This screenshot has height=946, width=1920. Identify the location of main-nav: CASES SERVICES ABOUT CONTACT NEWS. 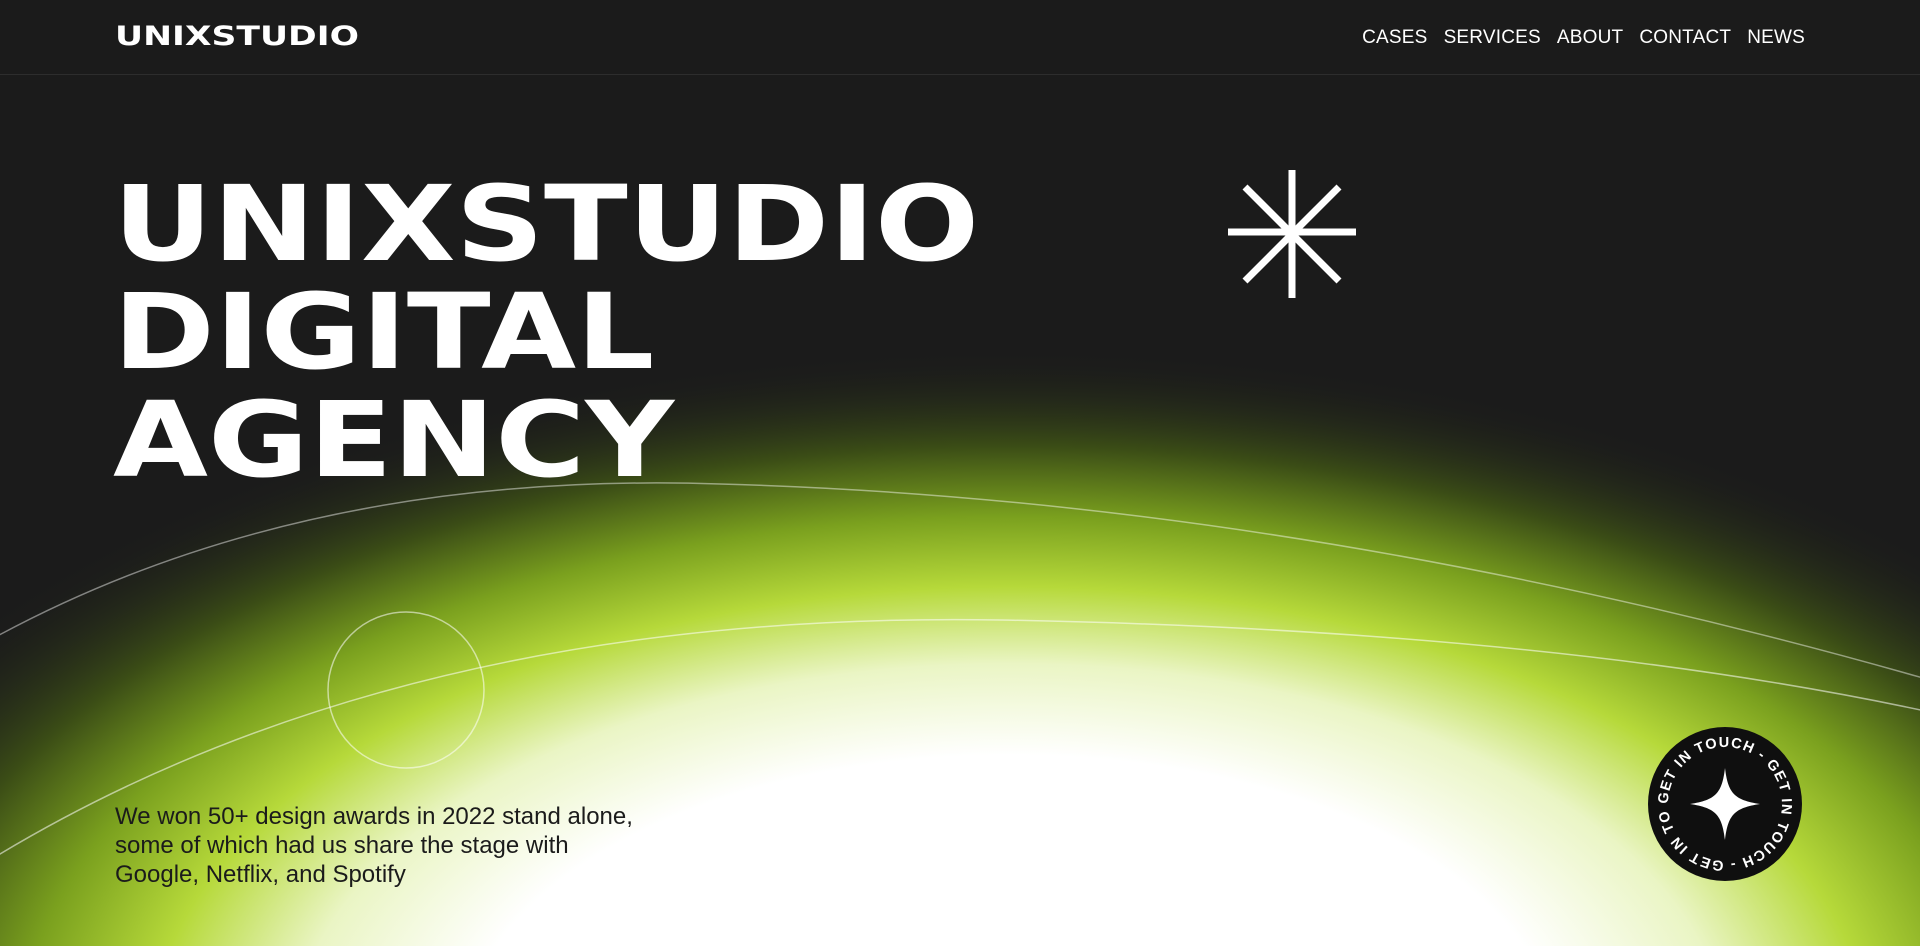
(1583, 38).